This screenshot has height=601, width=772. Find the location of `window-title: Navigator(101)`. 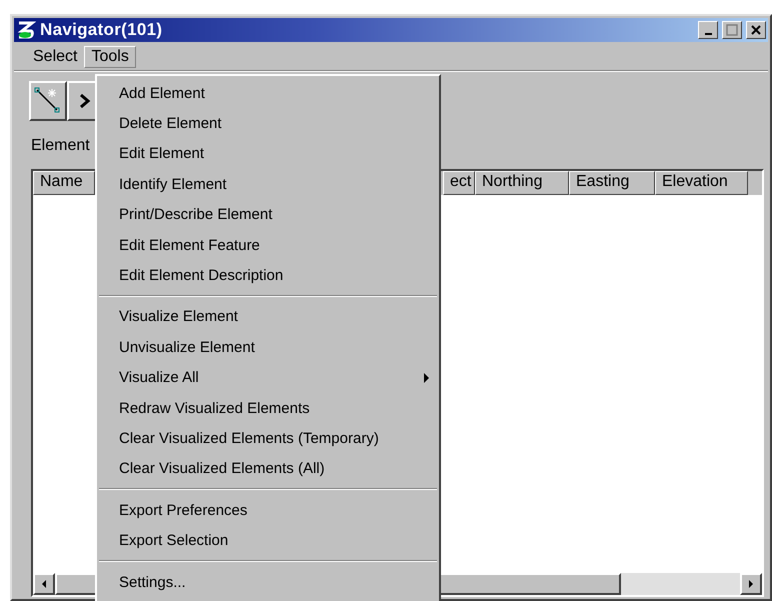

window-title: Navigator(101) is located at coordinates (102, 30).